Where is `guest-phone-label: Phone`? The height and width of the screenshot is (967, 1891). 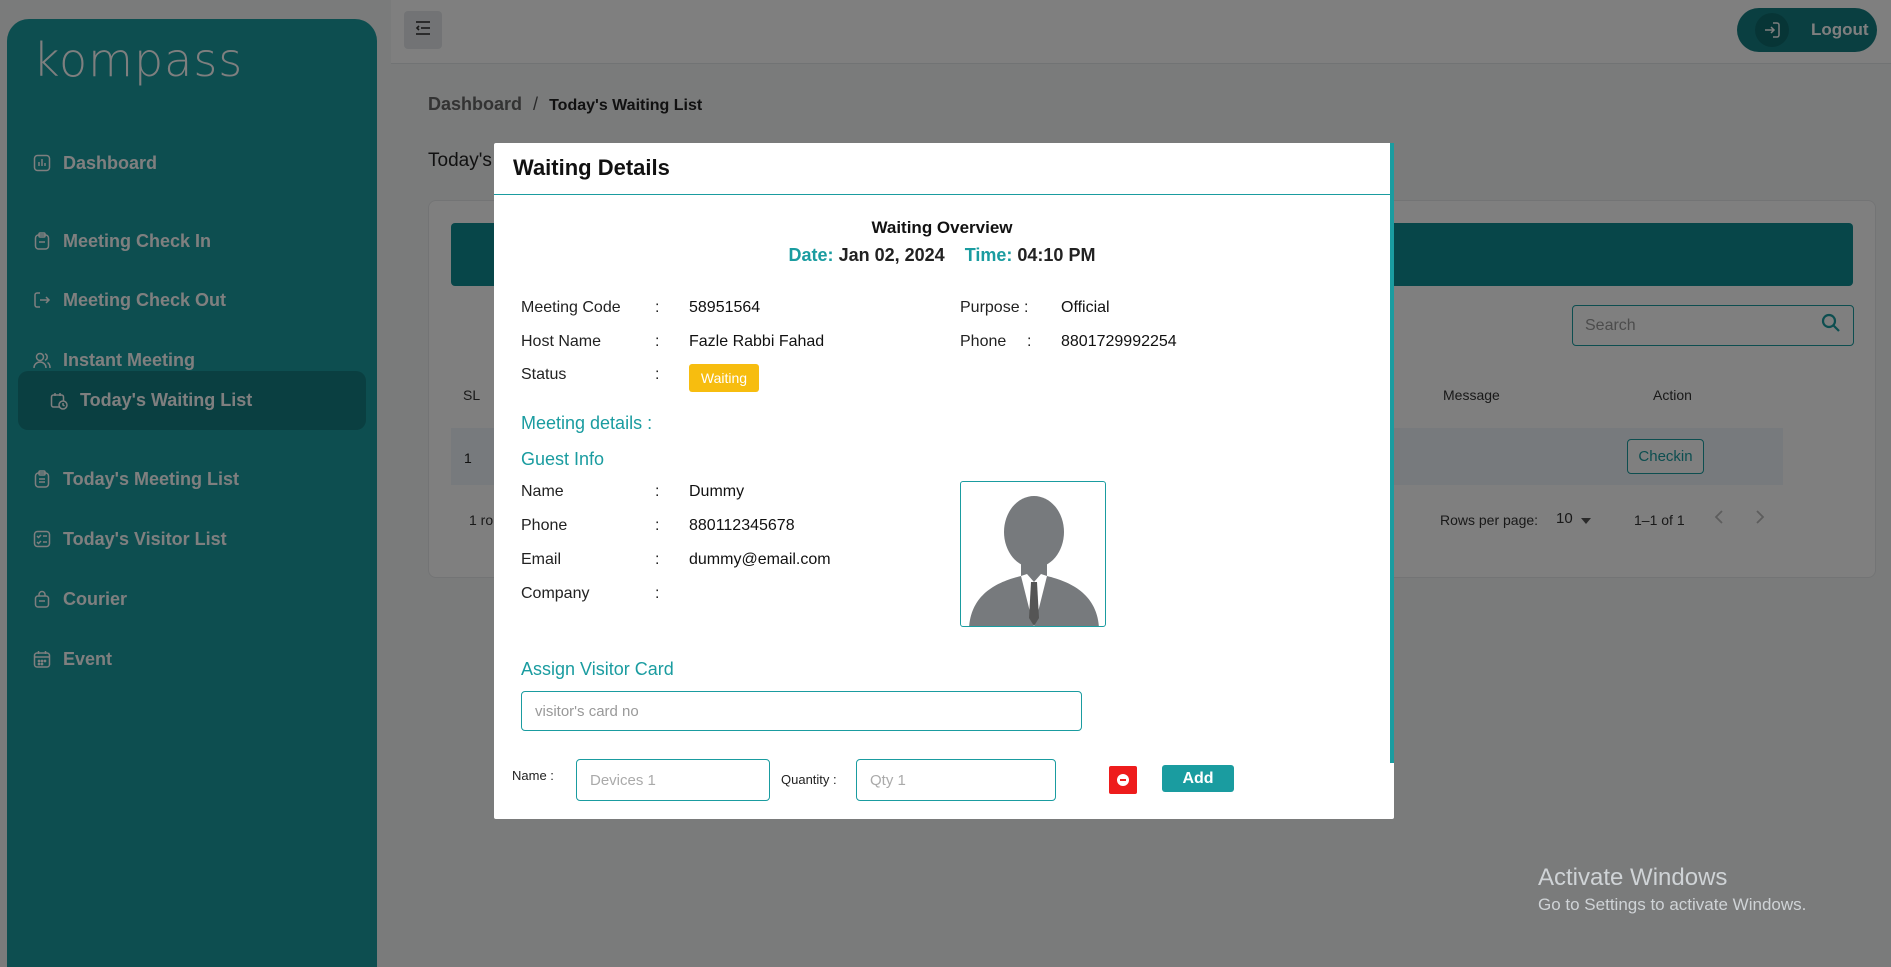 guest-phone-label: Phone is located at coordinates (544, 525).